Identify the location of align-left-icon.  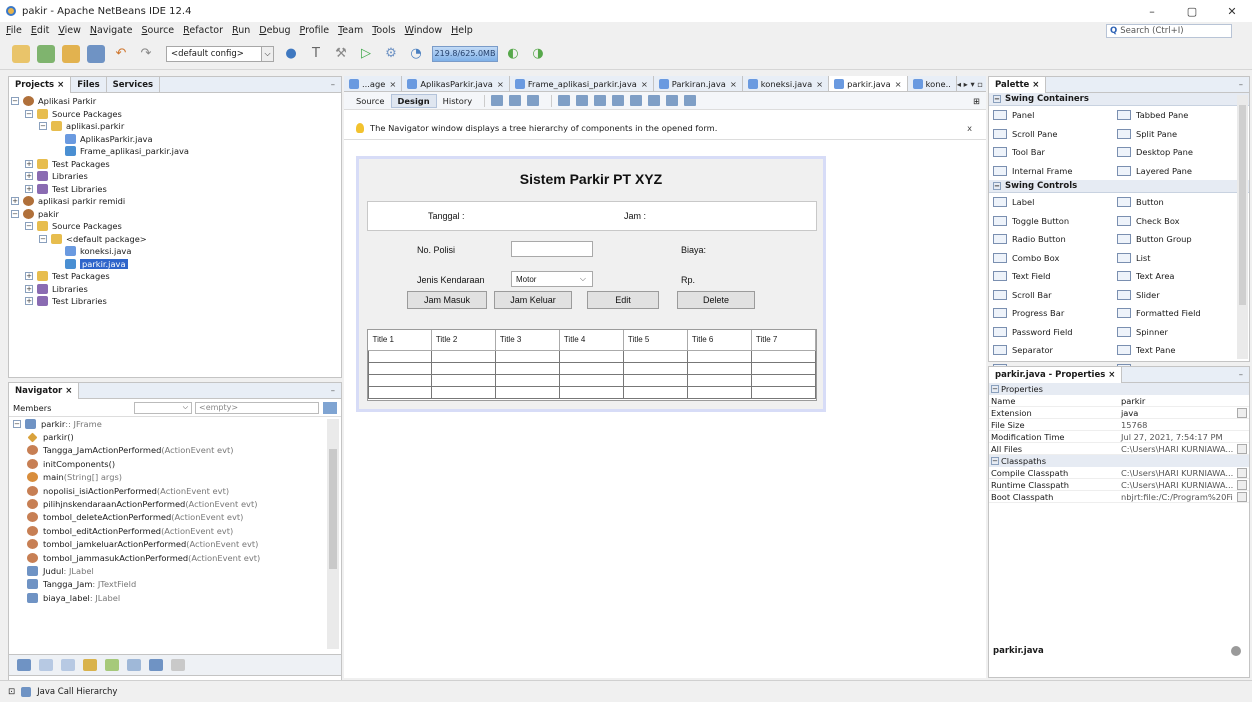
(564, 100).